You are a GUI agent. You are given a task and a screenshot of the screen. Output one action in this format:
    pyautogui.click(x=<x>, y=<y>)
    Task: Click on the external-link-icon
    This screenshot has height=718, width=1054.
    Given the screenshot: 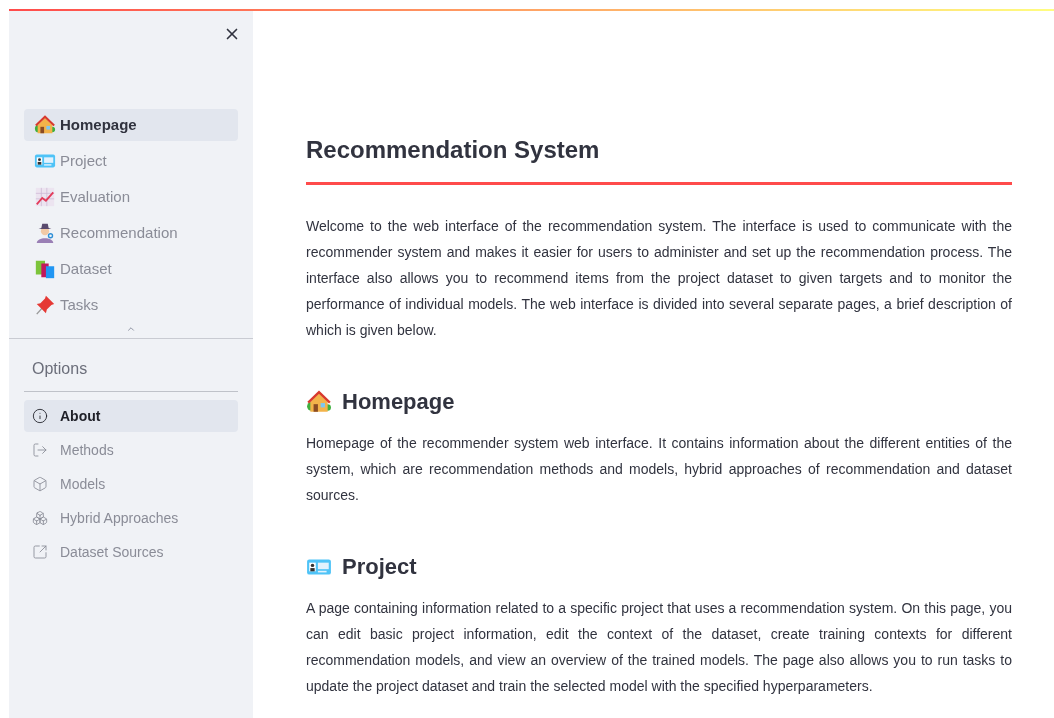 What is the action you would take?
    pyautogui.click(x=40, y=552)
    